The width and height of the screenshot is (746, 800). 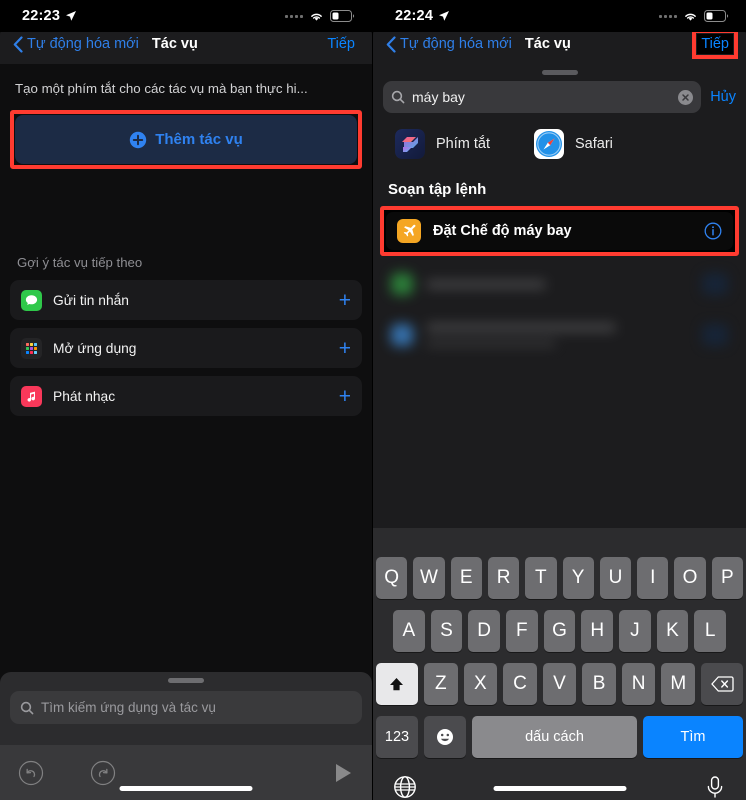 What do you see at coordinates (438, 97) in the screenshot?
I see `search-value: máy bay` at bounding box center [438, 97].